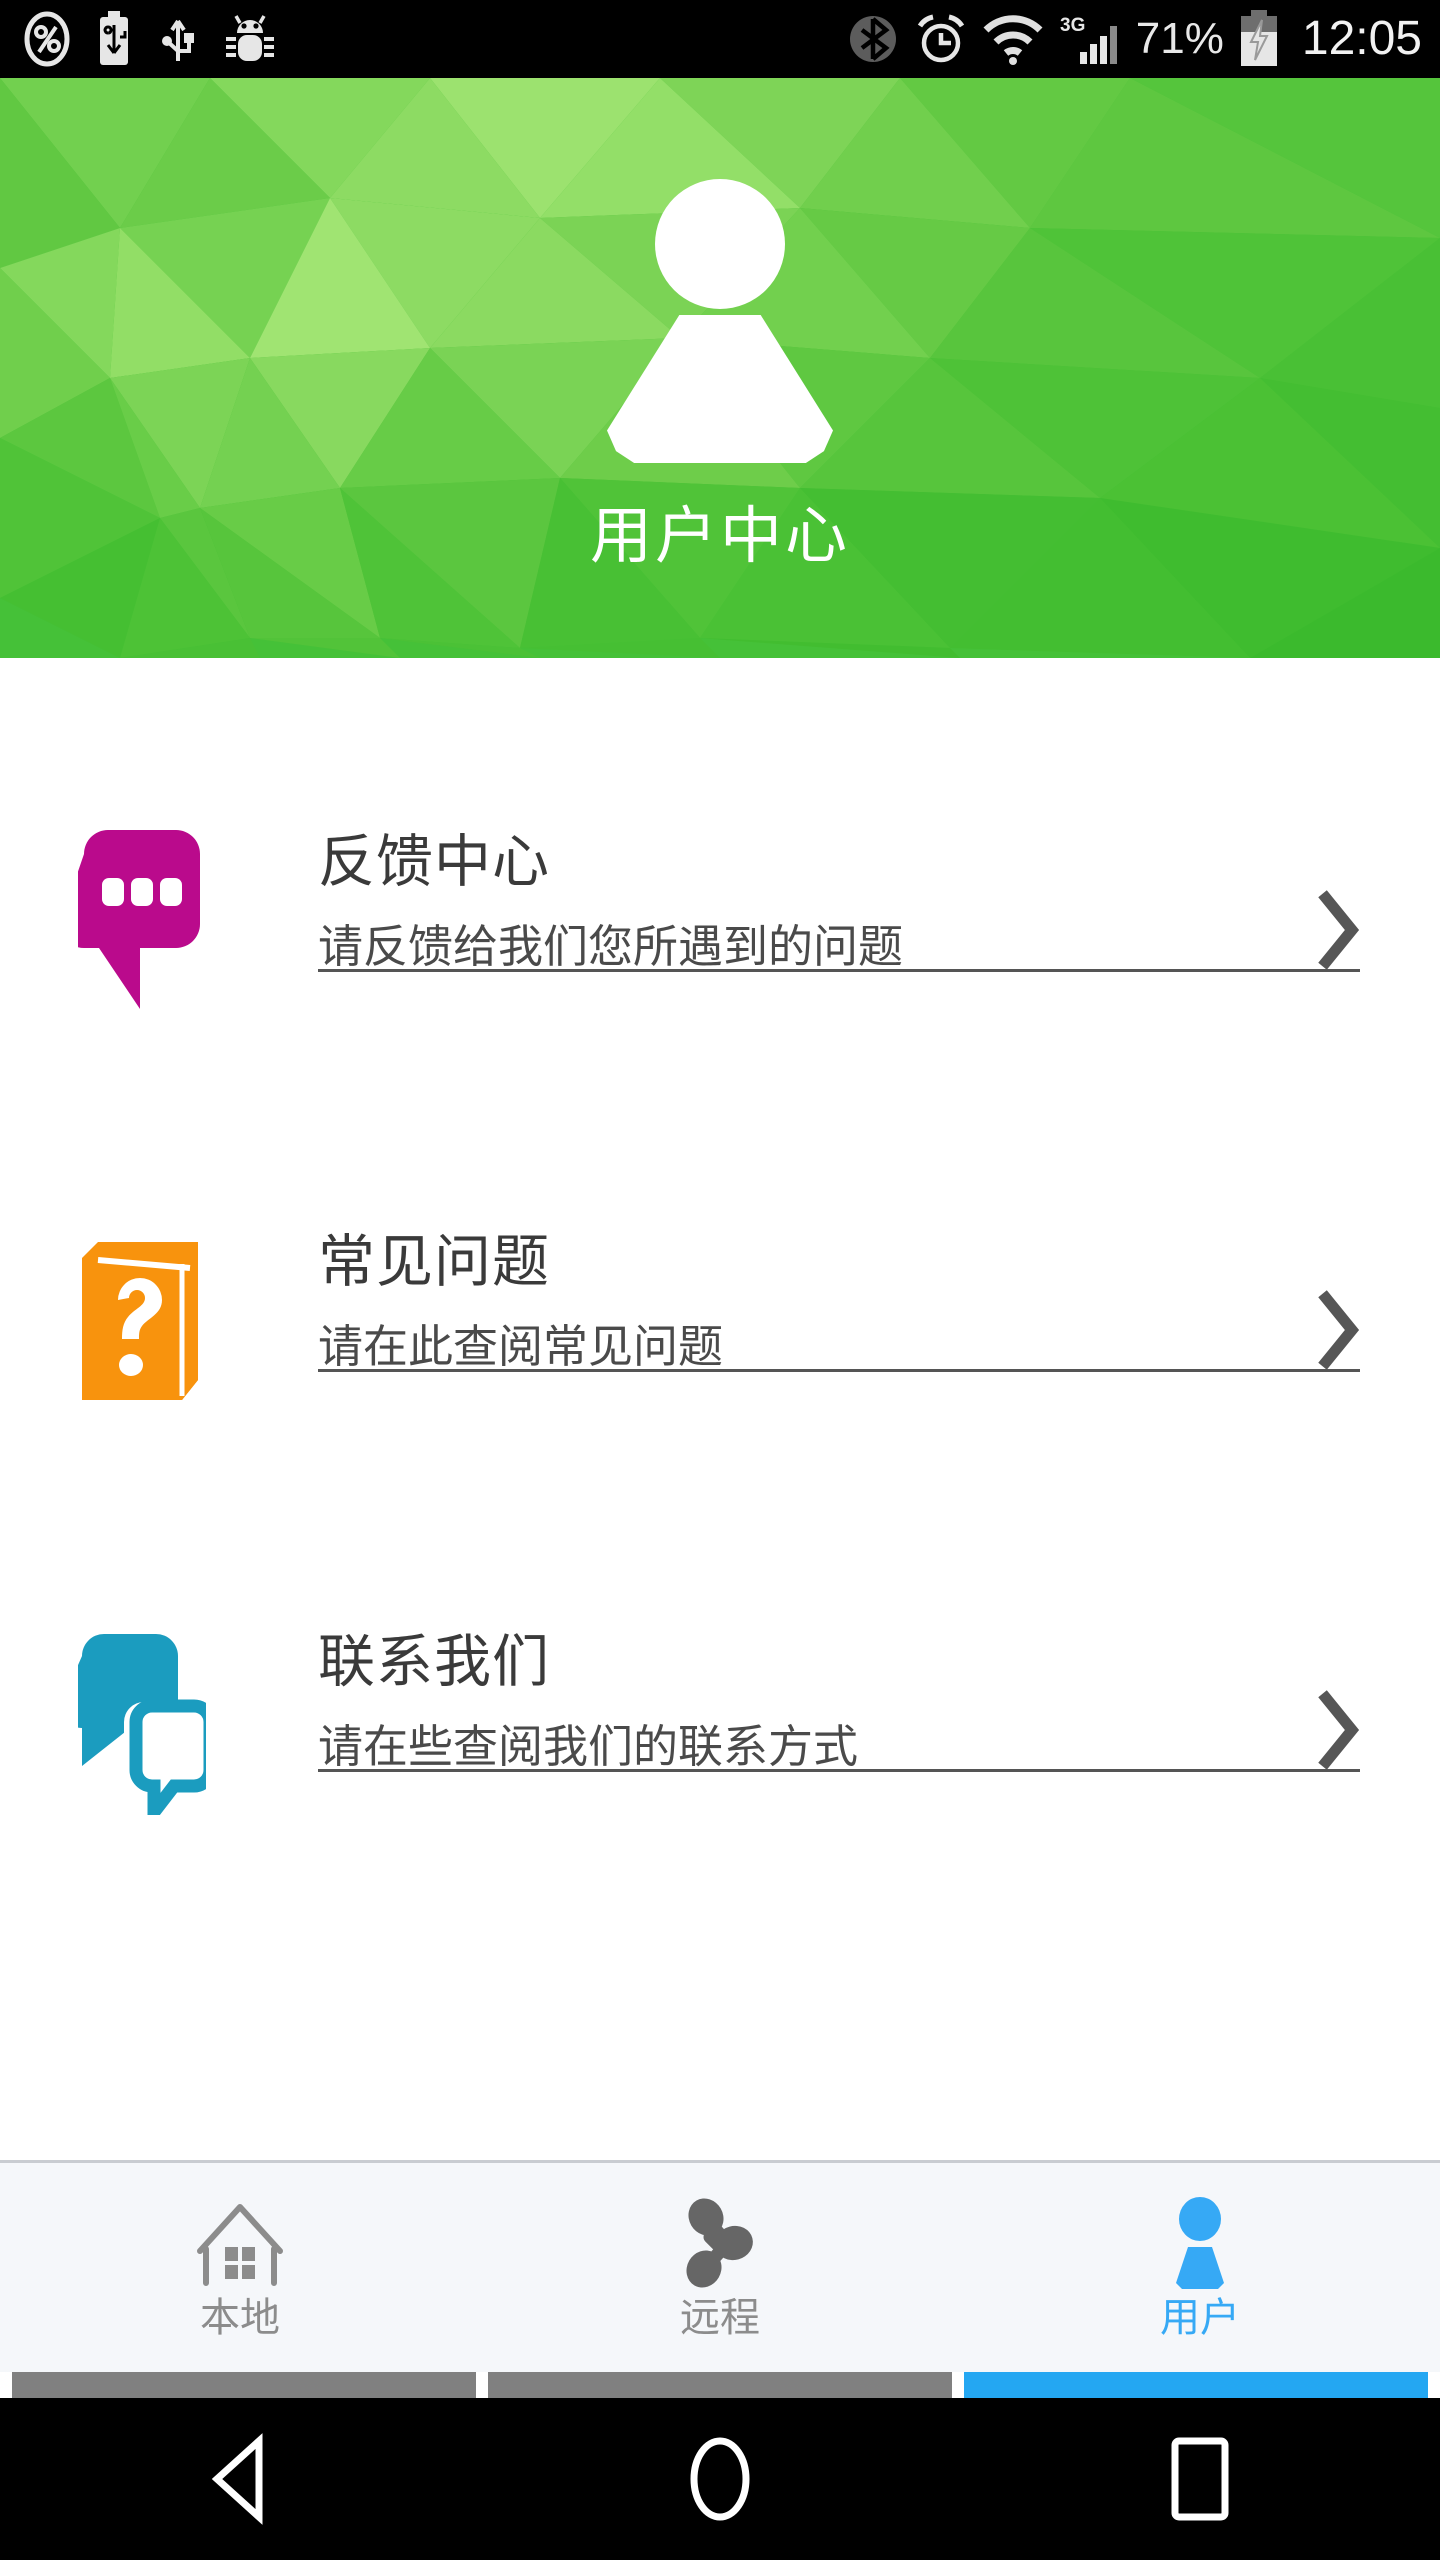 Image resolution: width=1440 pixels, height=2560 pixels. What do you see at coordinates (720, 2243) in the screenshot?
I see `network-nodes-icon` at bounding box center [720, 2243].